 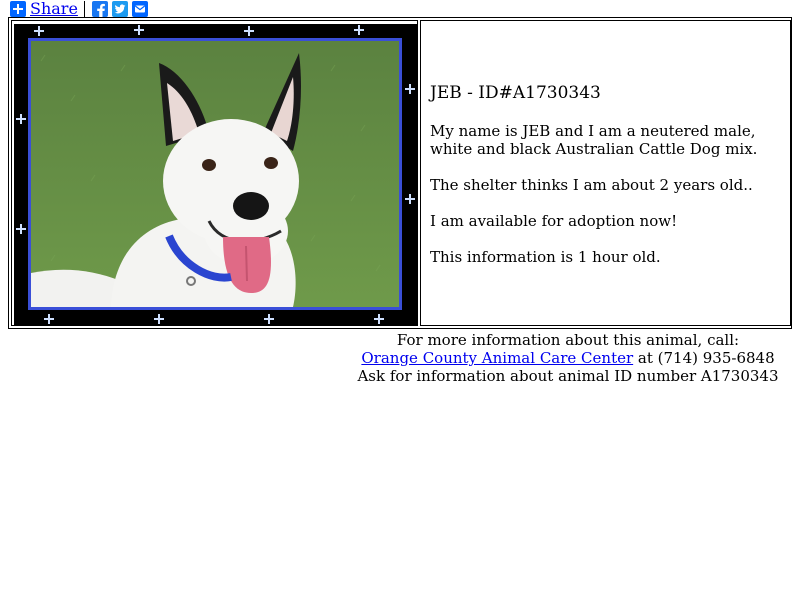 What do you see at coordinates (545, 257) in the screenshot?
I see `info-age: This information is 1 hour old.` at bounding box center [545, 257].